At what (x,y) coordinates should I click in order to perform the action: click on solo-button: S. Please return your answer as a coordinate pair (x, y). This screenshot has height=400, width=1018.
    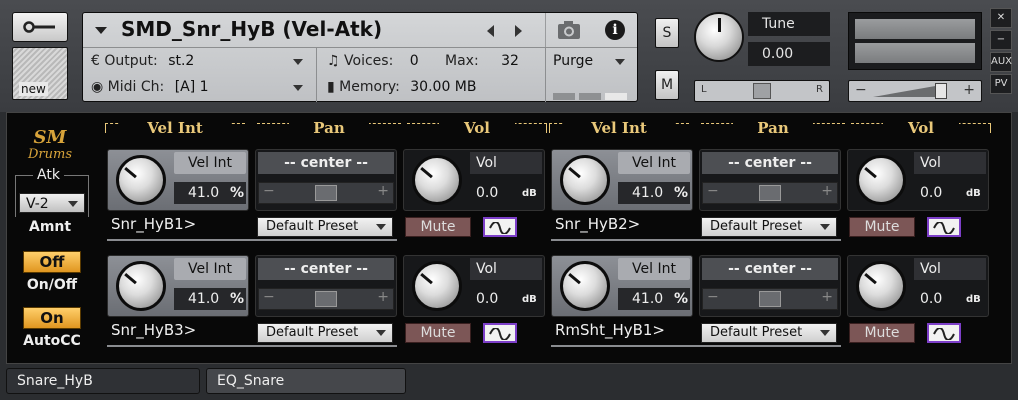
    Looking at the image, I should click on (667, 33).